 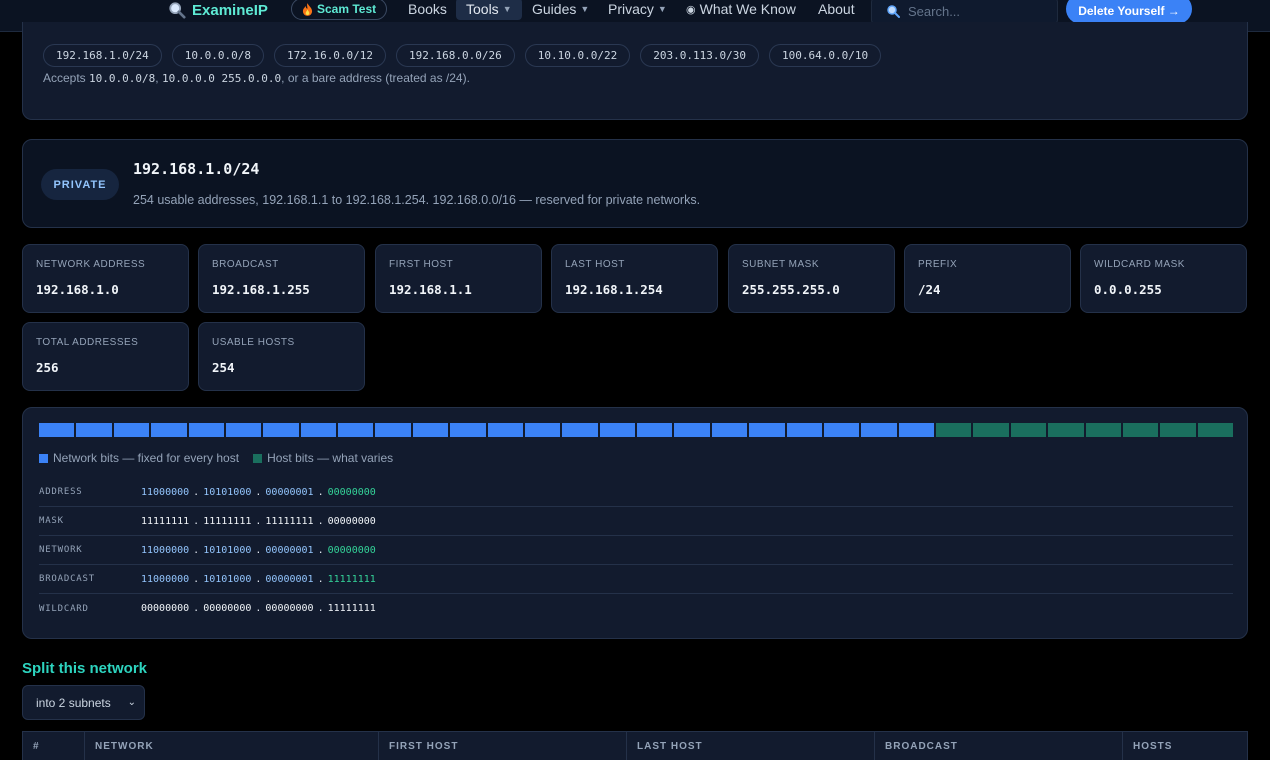 What do you see at coordinates (636, 430) in the screenshot?
I see `bit-bar` at bounding box center [636, 430].